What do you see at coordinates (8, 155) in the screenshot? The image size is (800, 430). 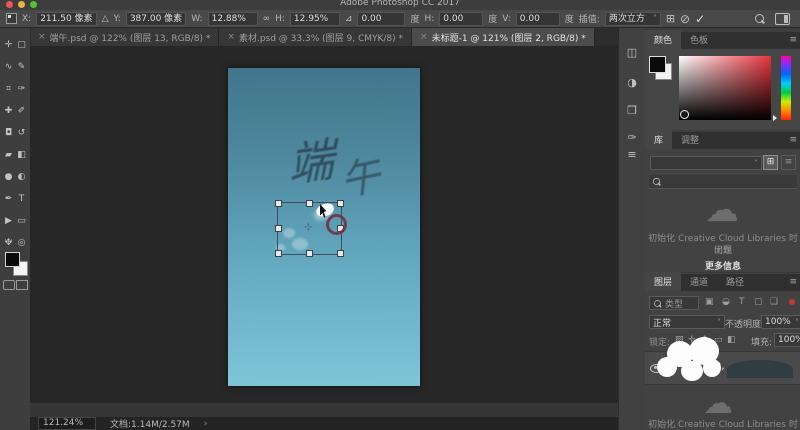 I see `eraser-tool: ▰` at bounding box center [8, 155].